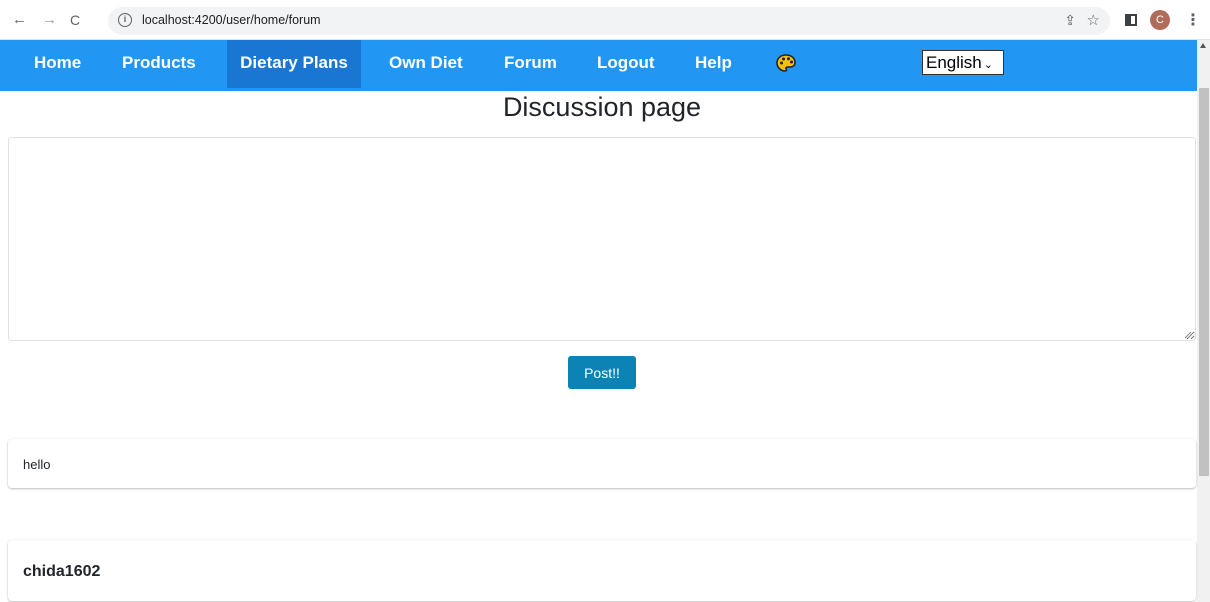  I want to click on post-card: hello, so click(602, 463).